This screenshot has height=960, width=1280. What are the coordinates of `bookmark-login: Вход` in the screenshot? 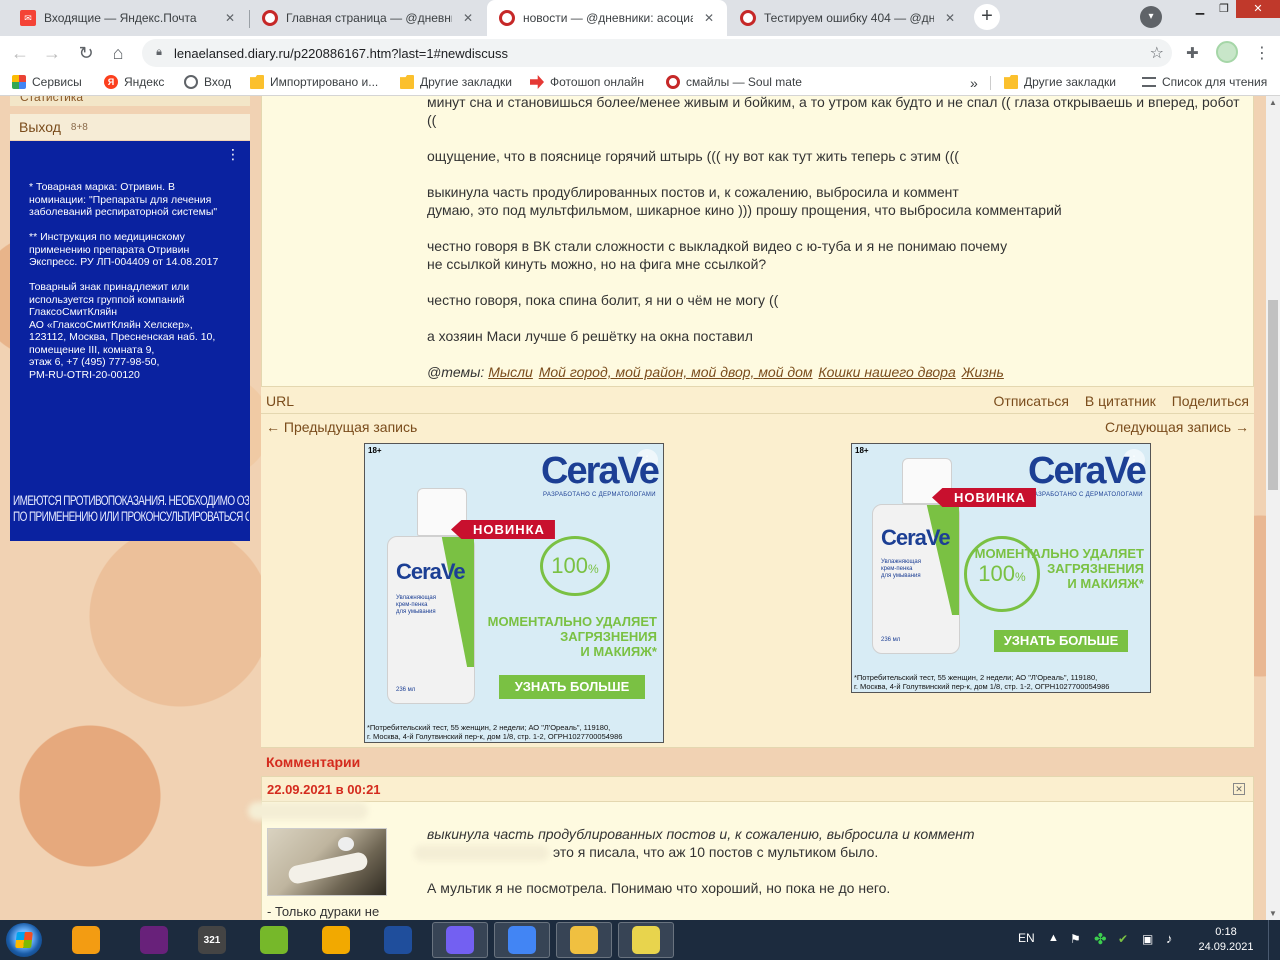 It's located at (207, 82).